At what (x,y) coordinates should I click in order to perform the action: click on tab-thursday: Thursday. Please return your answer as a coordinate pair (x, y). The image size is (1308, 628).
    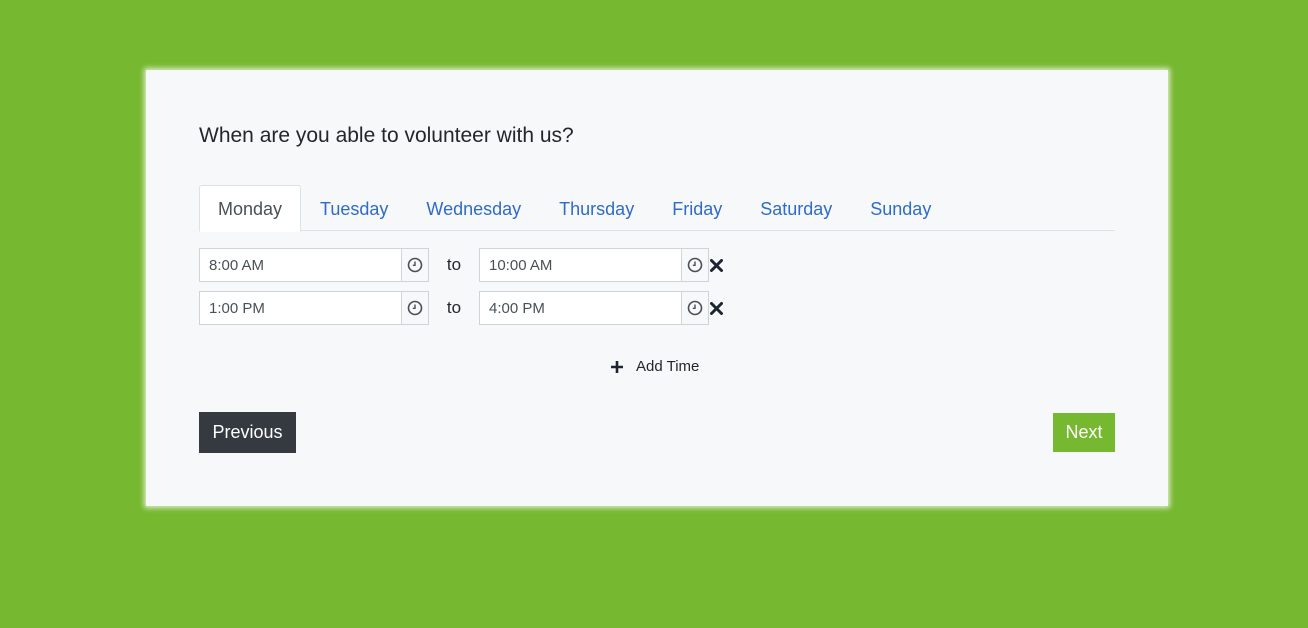
    Looking at the image, I should click on (596, 208).